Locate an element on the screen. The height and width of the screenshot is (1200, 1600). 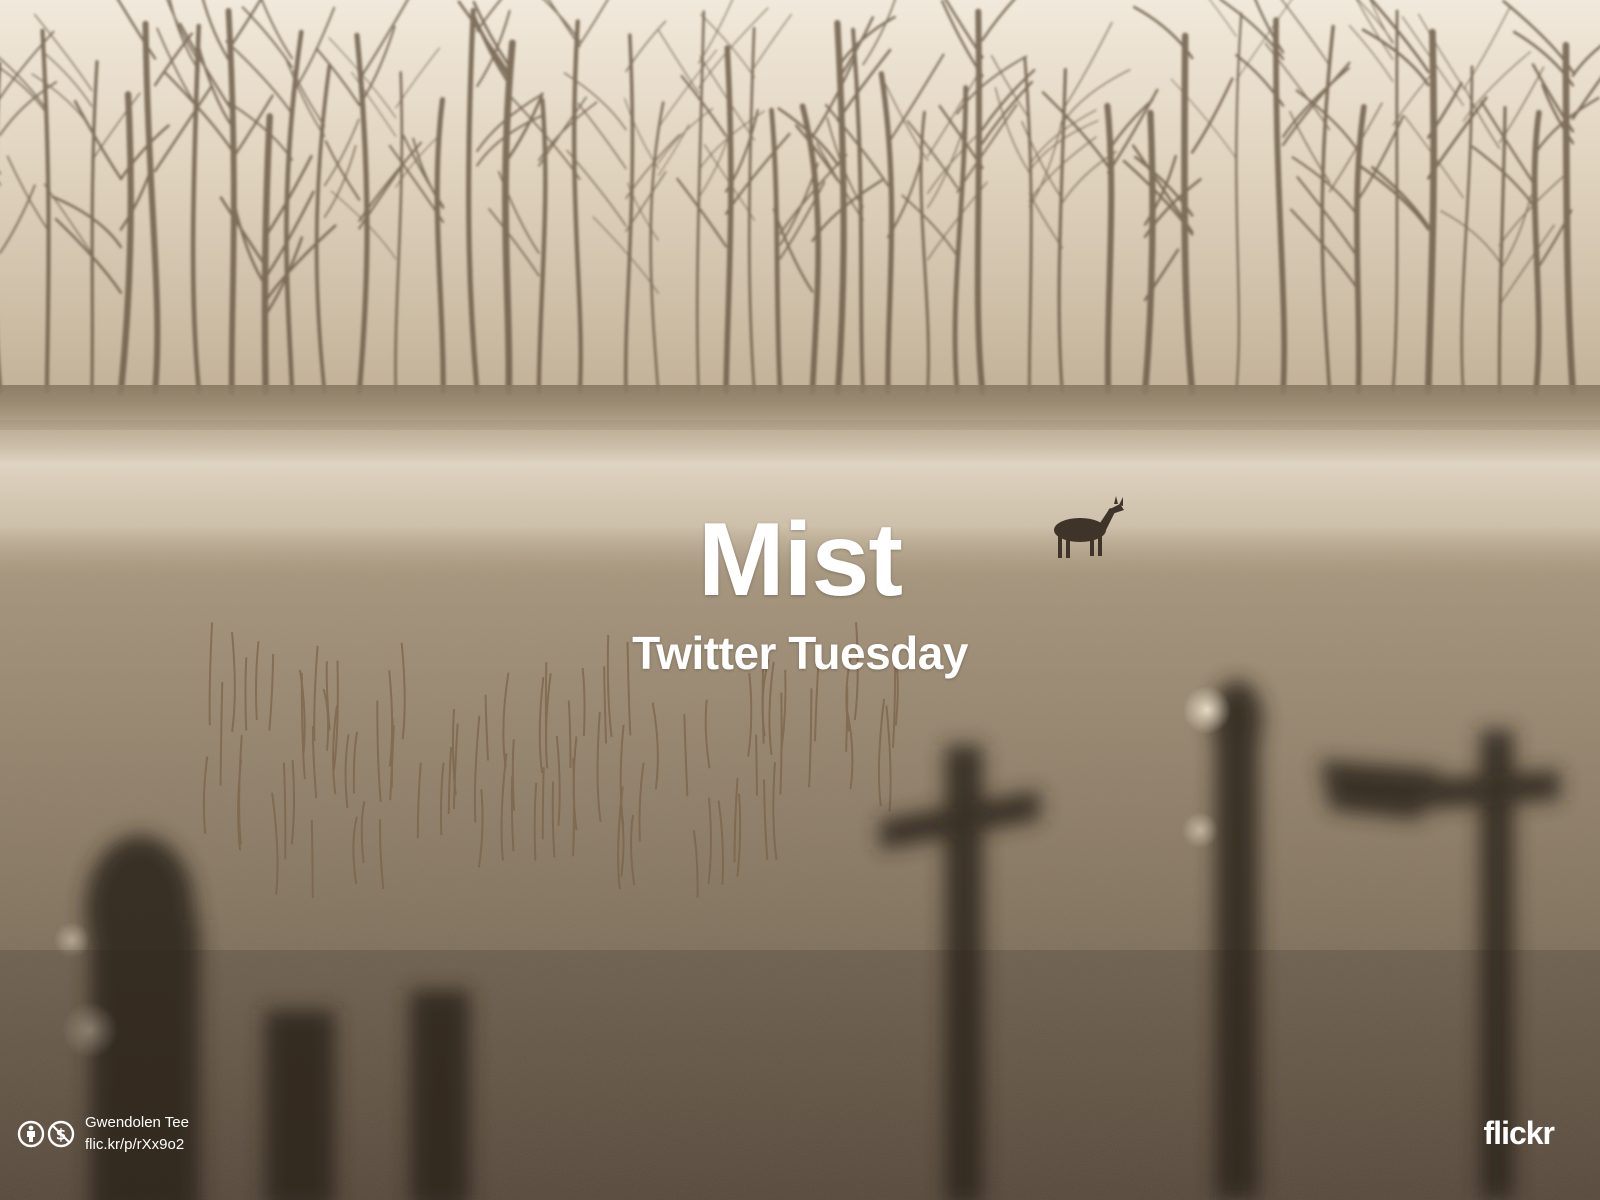
photo-credit: $ Gwendolen Tee flic.kr/p/rXx9o2 is located at coordinates (103, 1134).